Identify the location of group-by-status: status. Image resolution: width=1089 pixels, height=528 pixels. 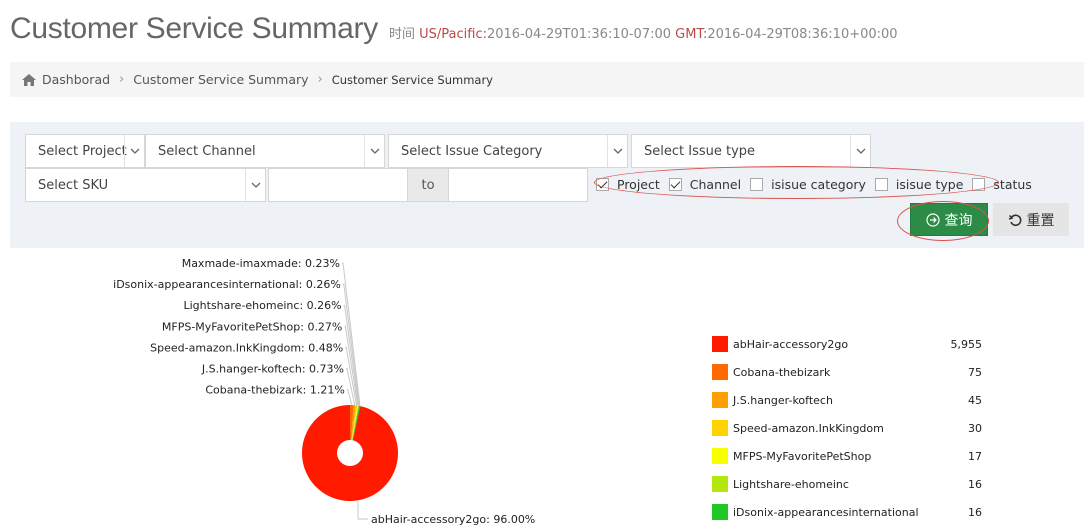
(1002, 184).